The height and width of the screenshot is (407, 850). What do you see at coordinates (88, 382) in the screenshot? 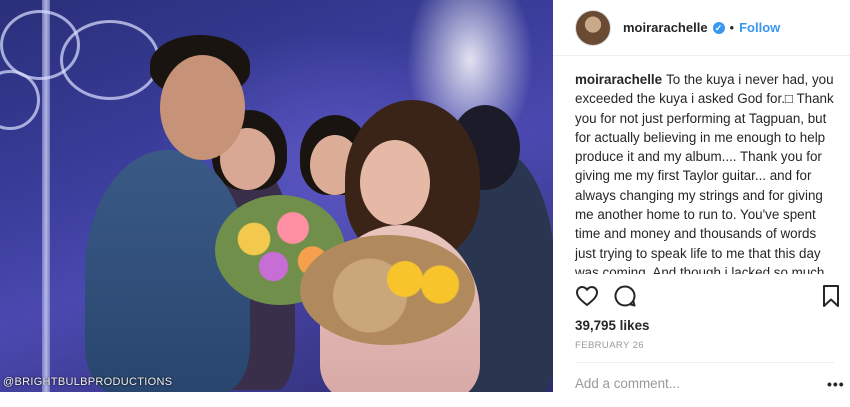
I see `photo-watermark: @BRIGHTBULBPRODUCTIONS` at bounding box center [88, 382].